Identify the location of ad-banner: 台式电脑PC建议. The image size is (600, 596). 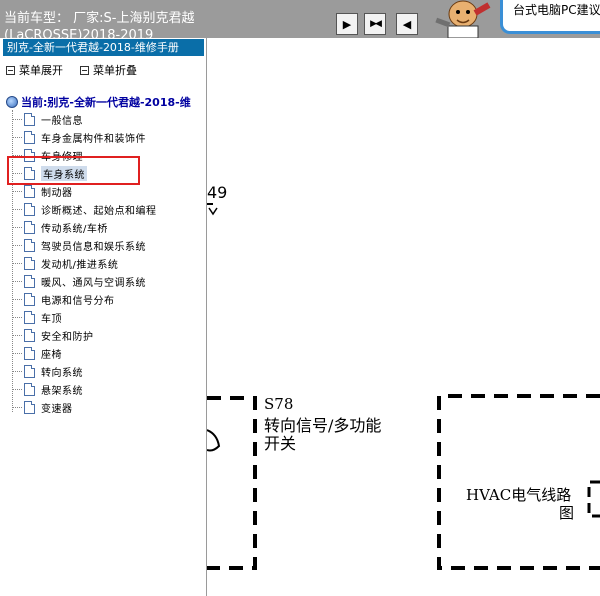
(550, 17).